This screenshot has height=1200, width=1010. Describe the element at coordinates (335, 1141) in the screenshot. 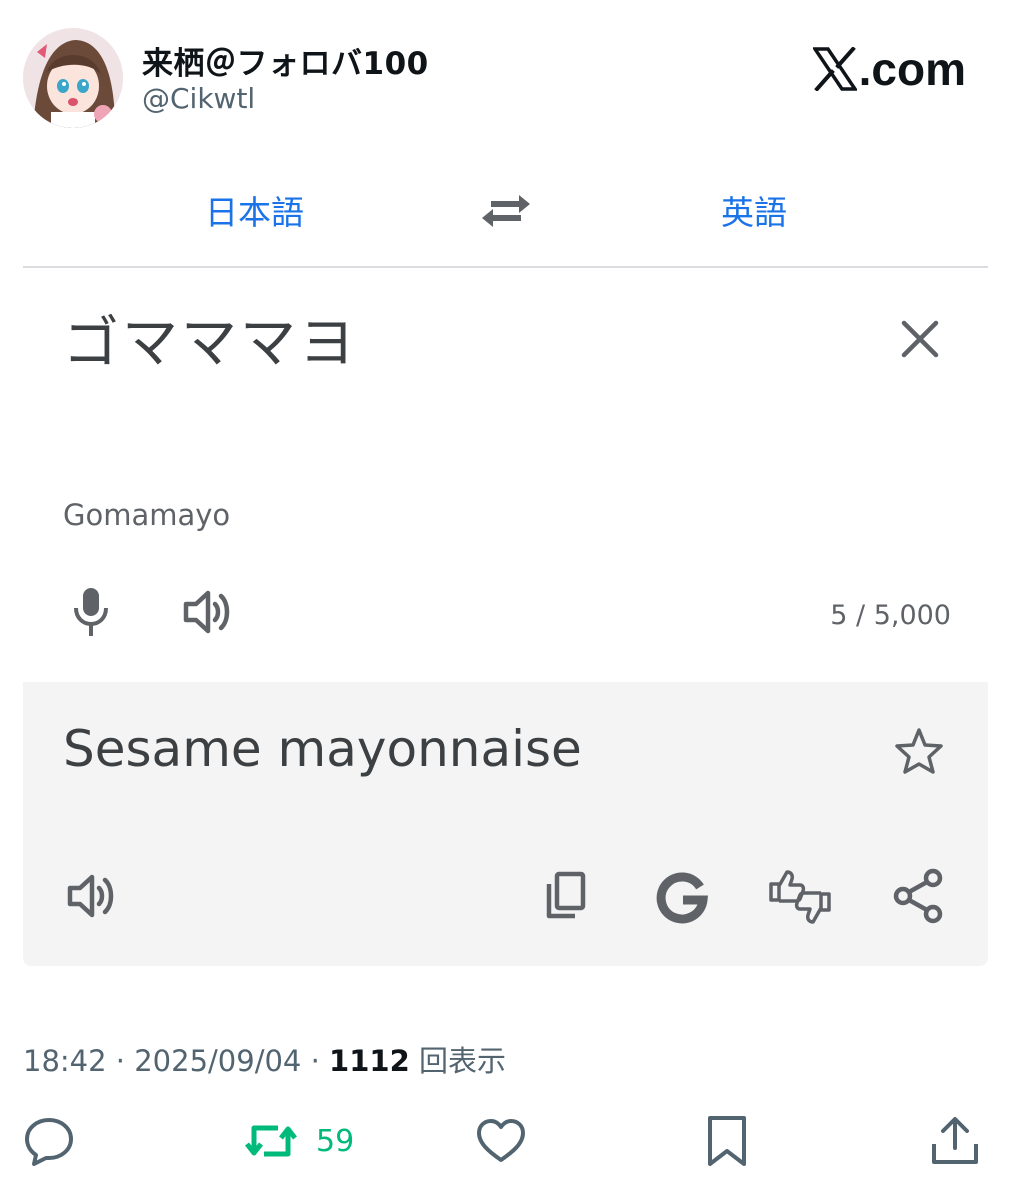

I see `retweet-count: 59` at that location.